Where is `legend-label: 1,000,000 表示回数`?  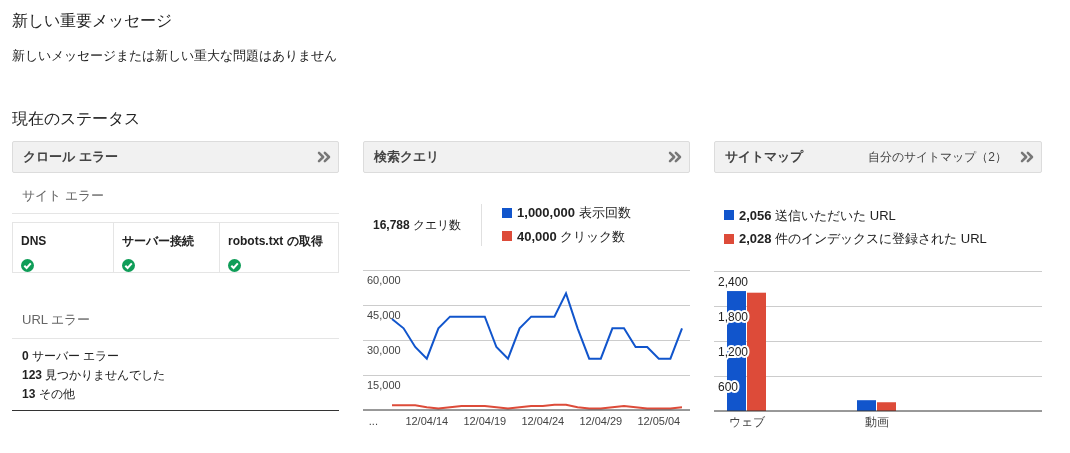 legend-label: 1,000,000 表示回数 is located at coordinates (574, 213).